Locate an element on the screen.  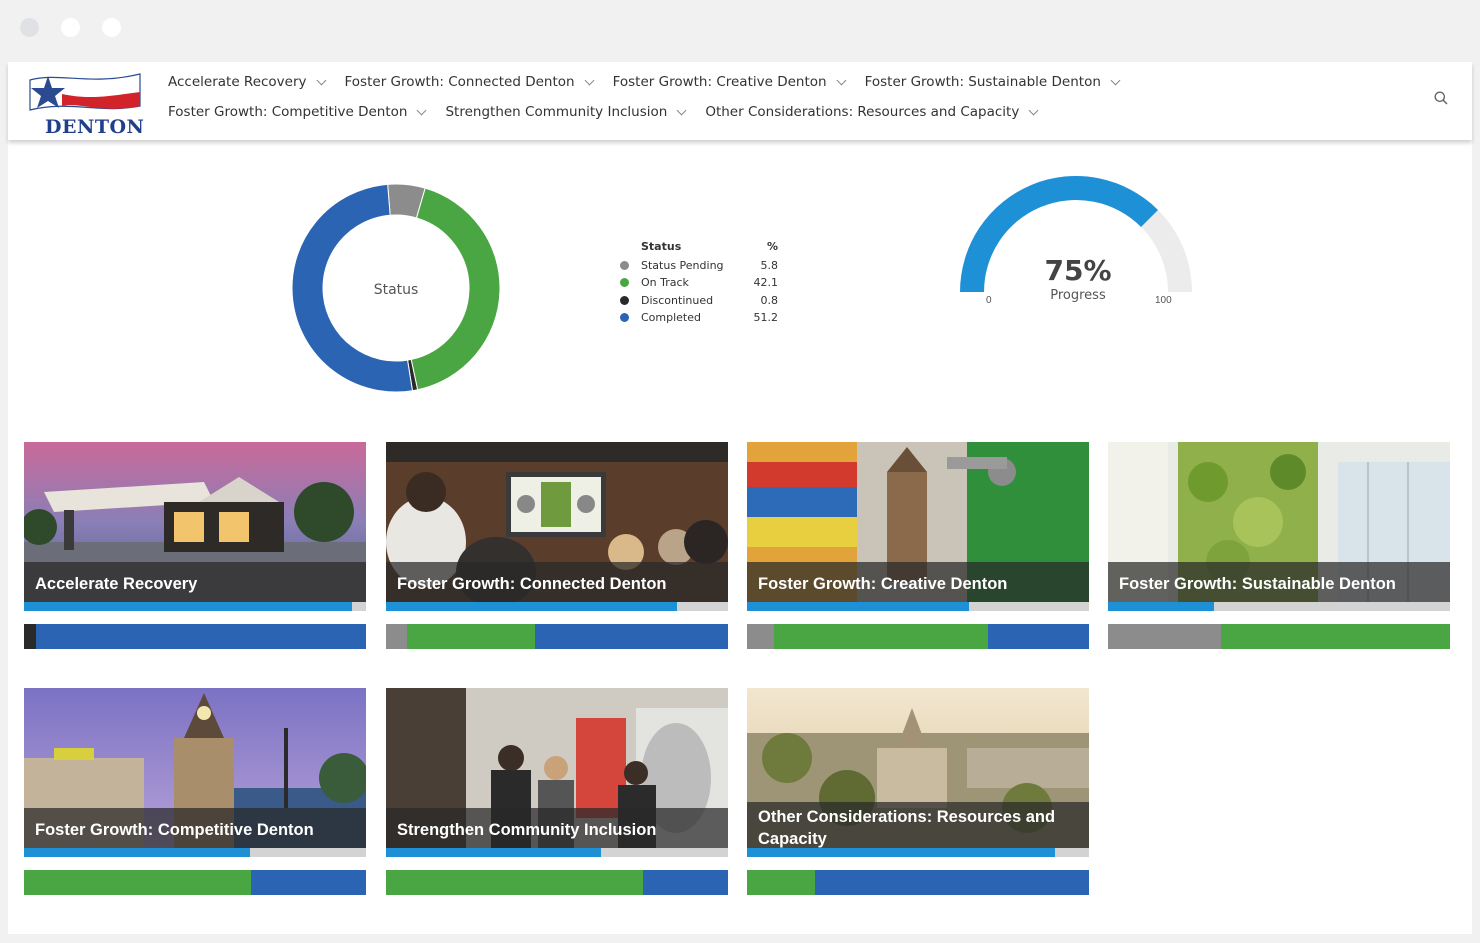
legend-row-discontinued: Discontinued 0.8 is located at coordinates (699, 300).